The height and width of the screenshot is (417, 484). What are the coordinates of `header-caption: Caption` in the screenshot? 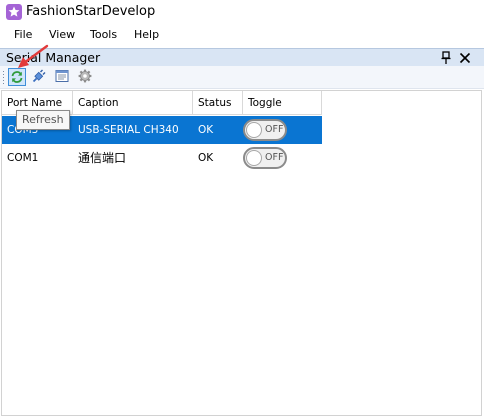 It's located at (133, 103).